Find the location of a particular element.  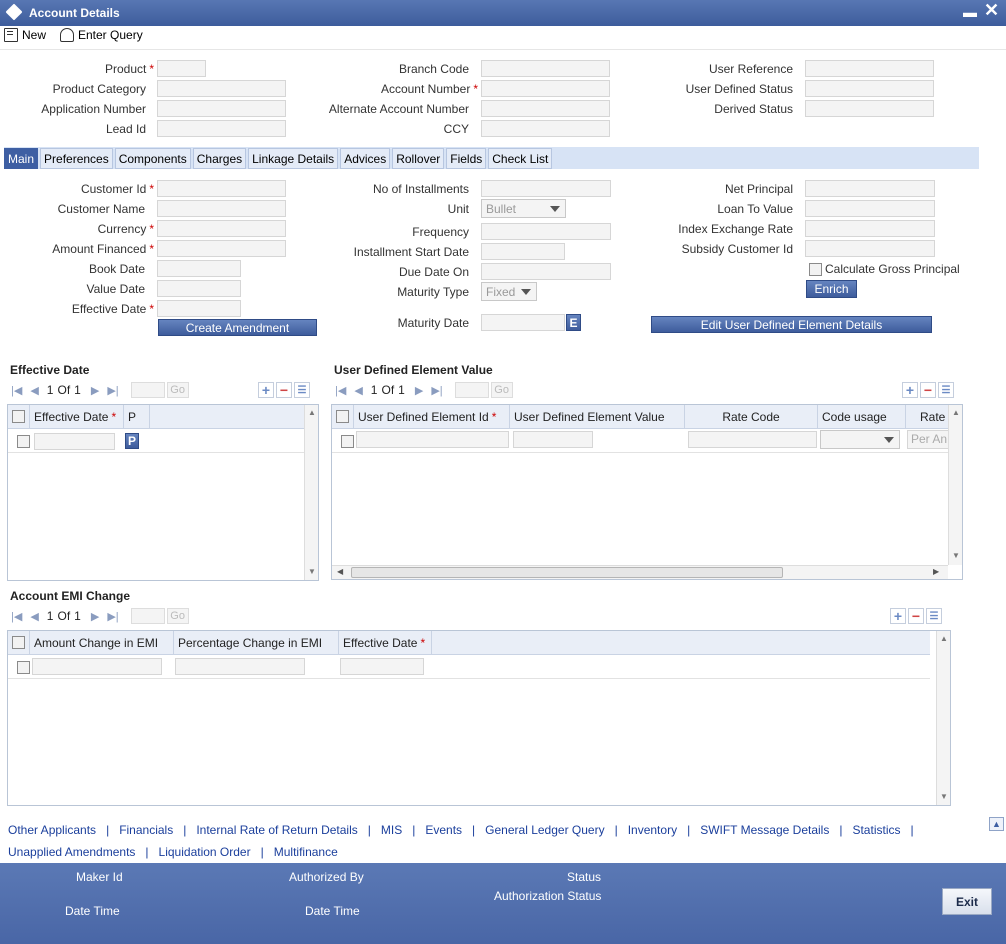

link-swift-message-details: SWIFT Message Details is located at coordinates (764, 830).